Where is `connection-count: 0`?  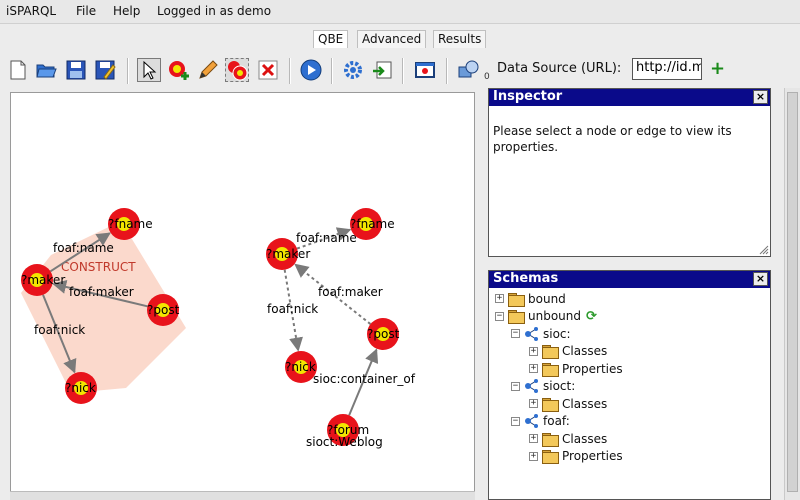 connection-count: 0 is located at coordinates (487, 77).